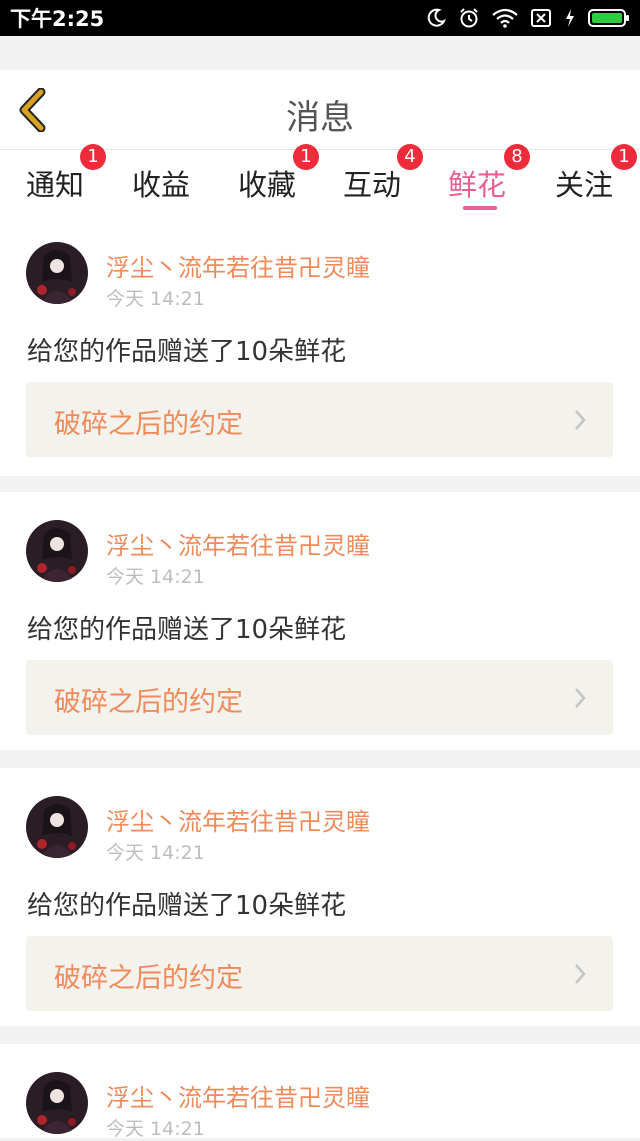  Describe the element at coordinates (55, 179) in the screenshot. I see `tab-notifications: 通知 1` at that location.